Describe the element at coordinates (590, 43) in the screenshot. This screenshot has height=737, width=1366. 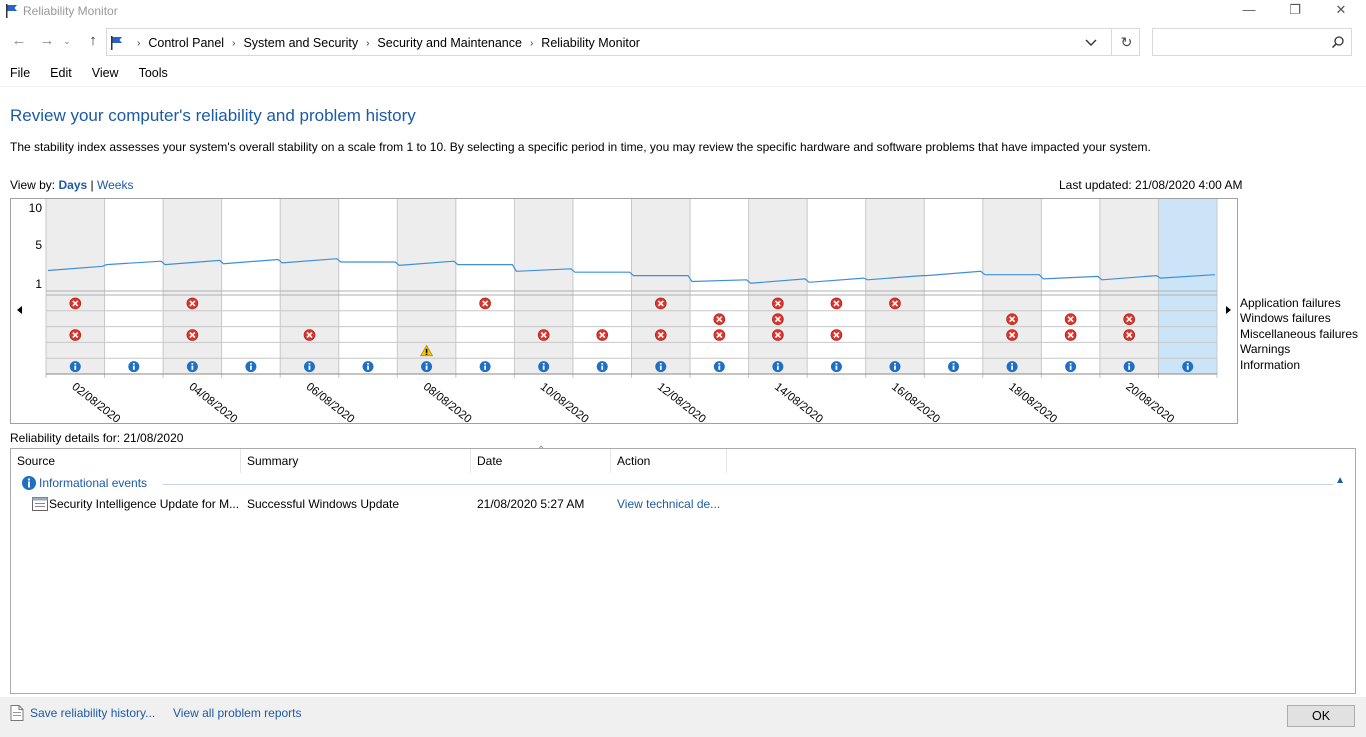
I see `breadcrumb-reliability-monitor: Reliability Monitor` at that location.